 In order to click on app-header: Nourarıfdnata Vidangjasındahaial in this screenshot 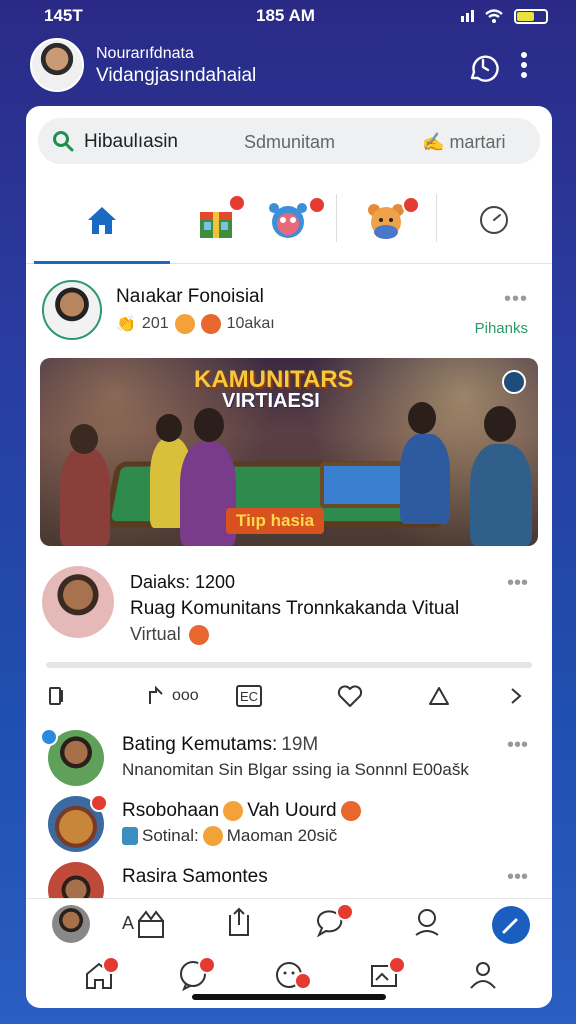, I will do `click(288, 67)`.